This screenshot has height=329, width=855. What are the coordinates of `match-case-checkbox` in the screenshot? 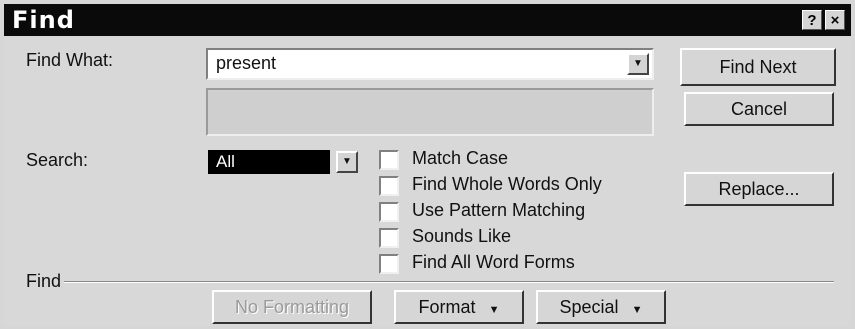 It's located at (389, 160).